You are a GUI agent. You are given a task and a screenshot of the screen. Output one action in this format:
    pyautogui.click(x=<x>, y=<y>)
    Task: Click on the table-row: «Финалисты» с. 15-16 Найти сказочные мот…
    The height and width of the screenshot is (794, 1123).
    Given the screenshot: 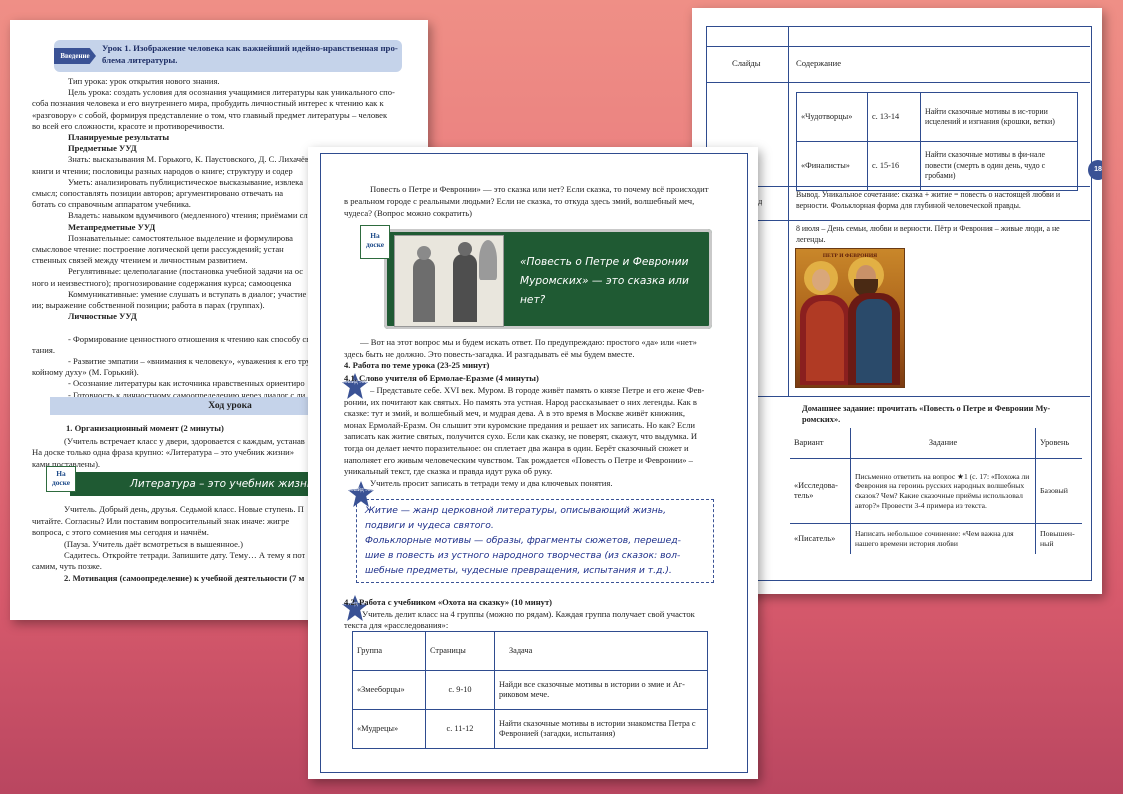 What is the action you would take?
    pyautogui.click(x=937, y=166)
    